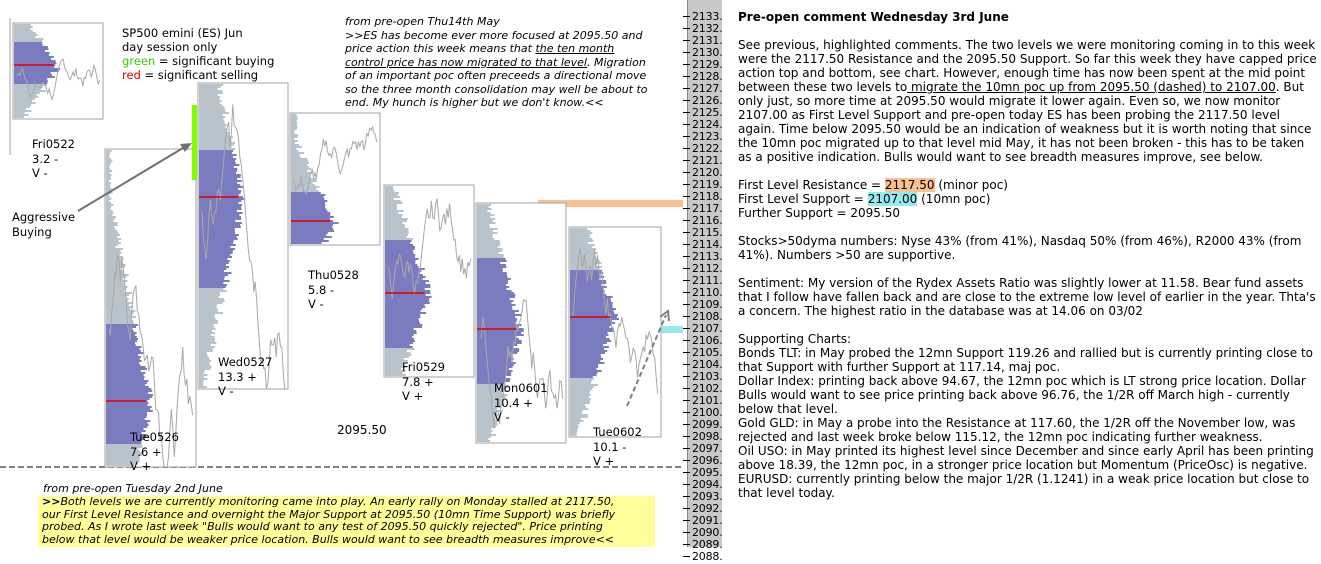  Describe the element at coordinates (703, 364) in the screenshot. I see `axis-tick: 2104.` at that location.